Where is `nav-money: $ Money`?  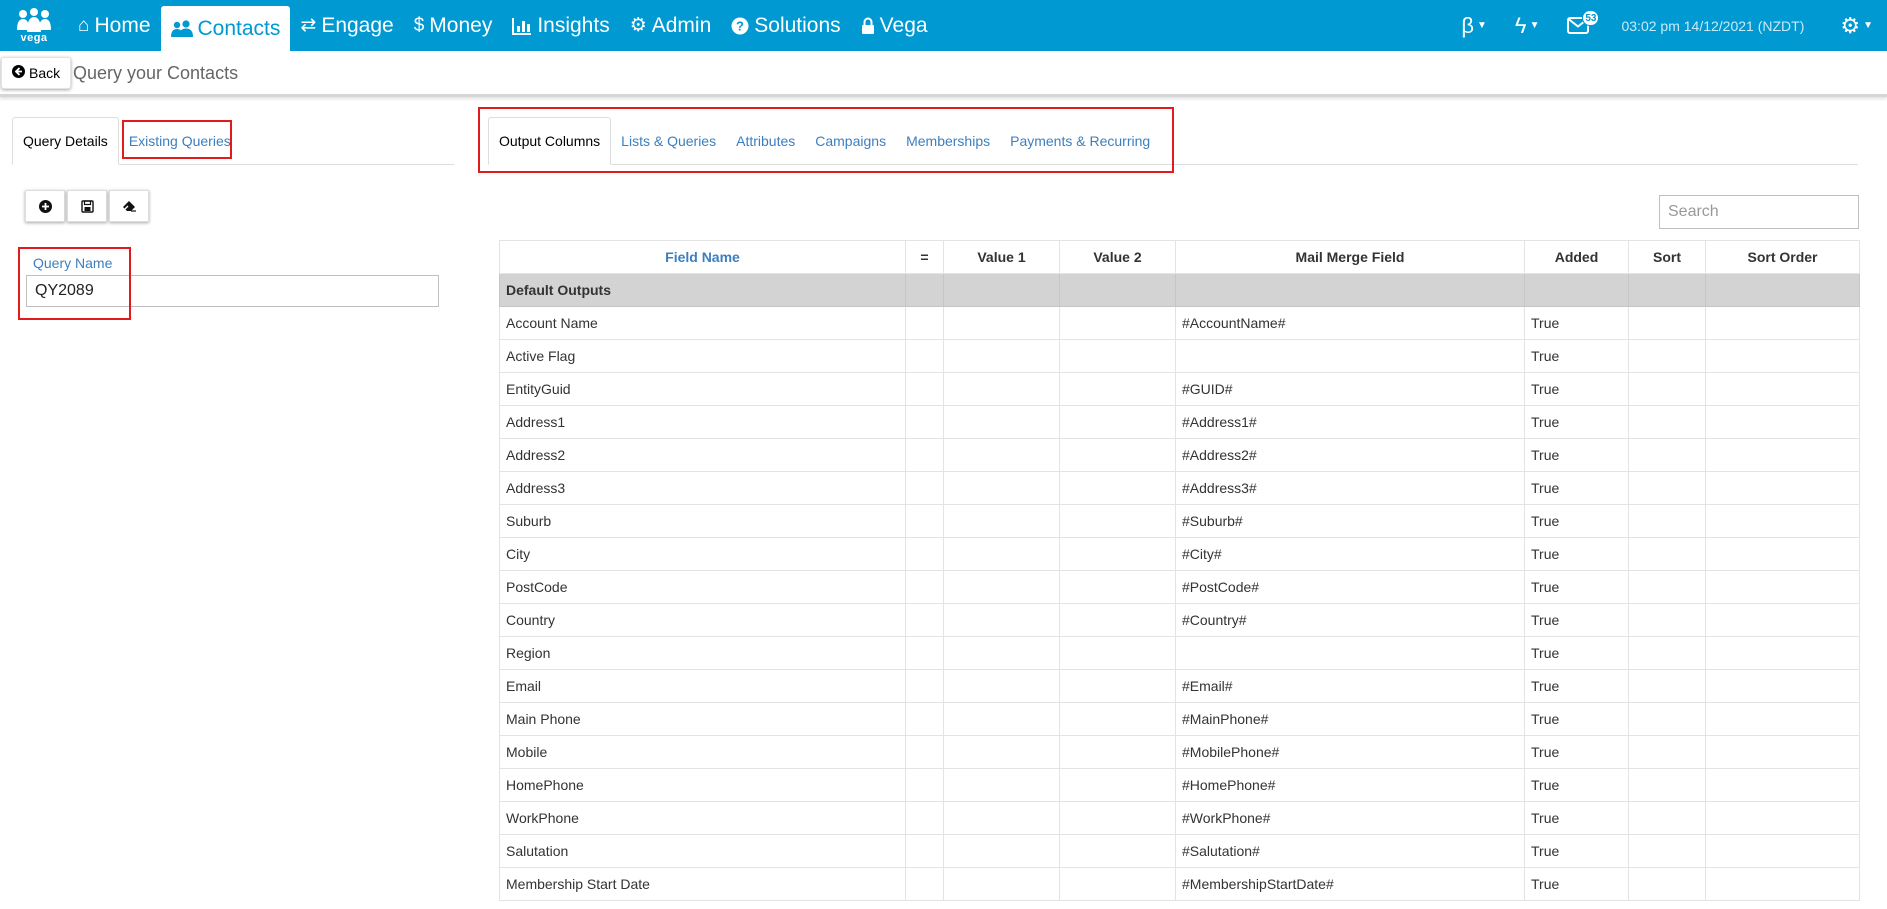
nav-money: $ Money is located at coordinates (453, 25).